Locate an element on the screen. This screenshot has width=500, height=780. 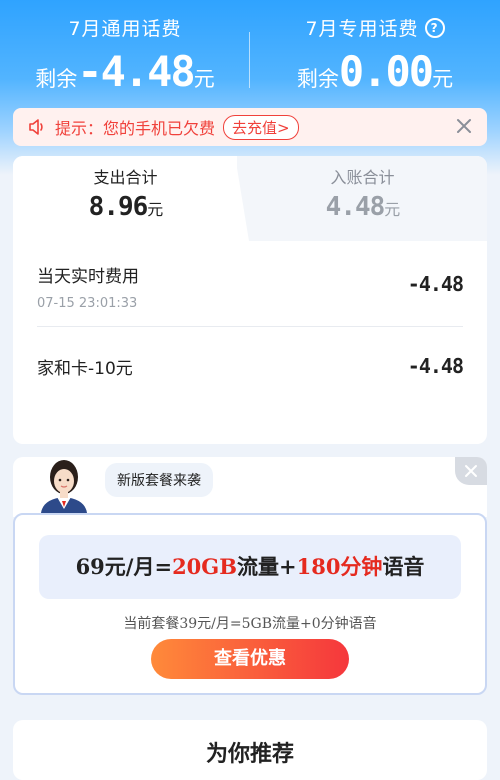
tab-income: 入账合计 4.48元 is located at coordinates (362, 193).